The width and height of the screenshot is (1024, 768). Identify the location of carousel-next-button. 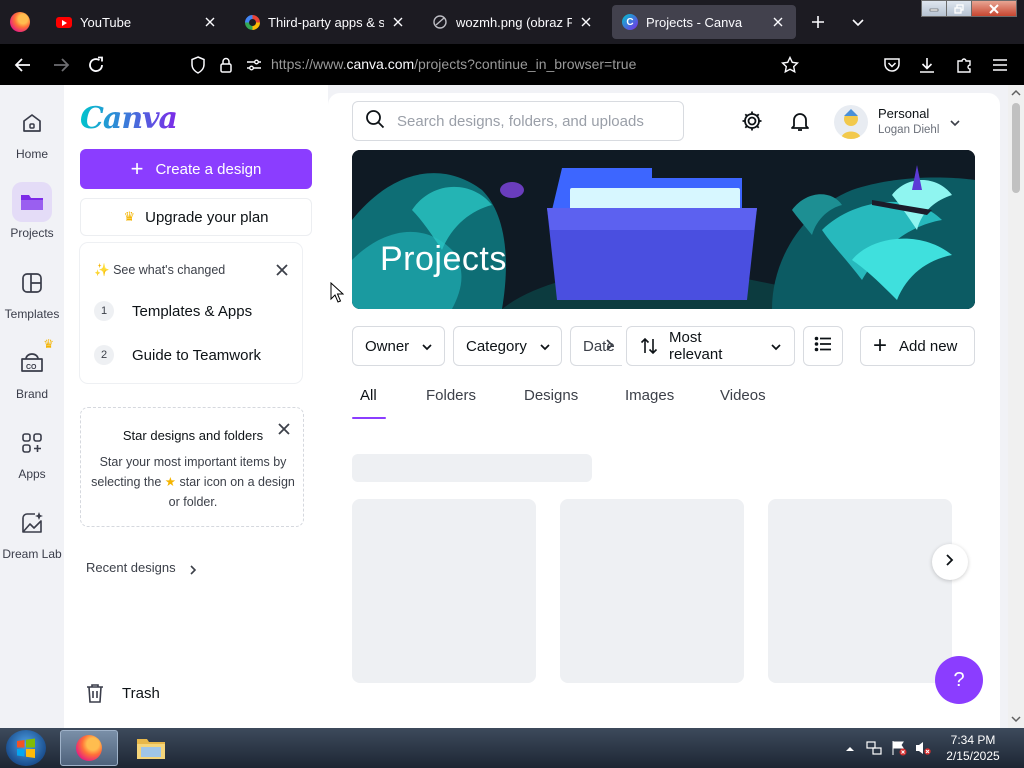
(950, 562).